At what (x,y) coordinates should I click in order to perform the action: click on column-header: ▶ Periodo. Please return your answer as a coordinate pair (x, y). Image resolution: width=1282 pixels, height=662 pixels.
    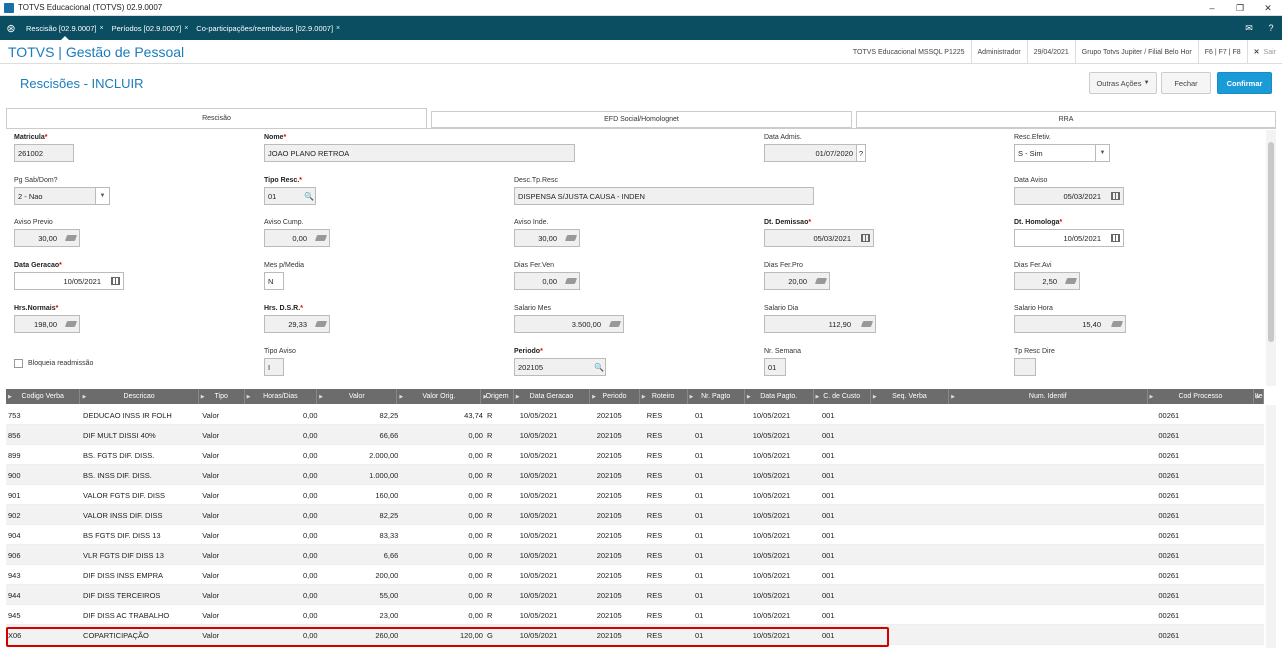
    Looking at the image, I should click on (615, 396).